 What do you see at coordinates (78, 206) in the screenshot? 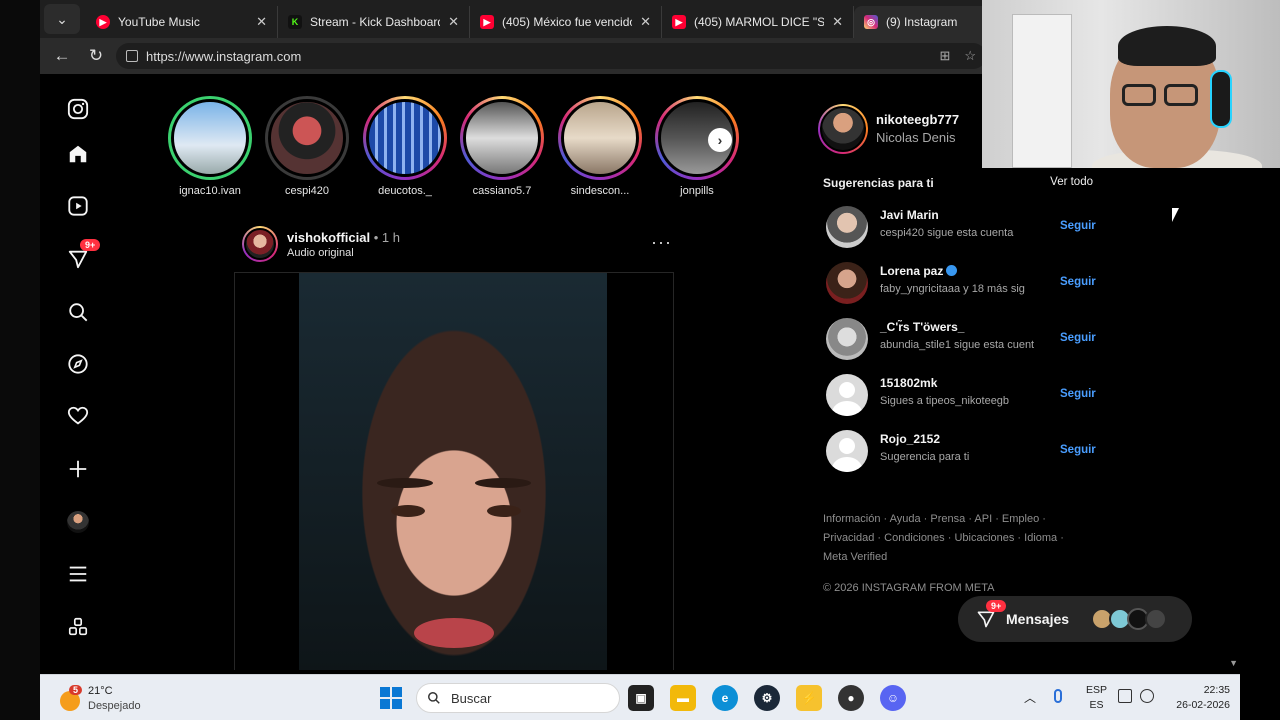
I see `reels-icon` at bounding box center [78, 206].